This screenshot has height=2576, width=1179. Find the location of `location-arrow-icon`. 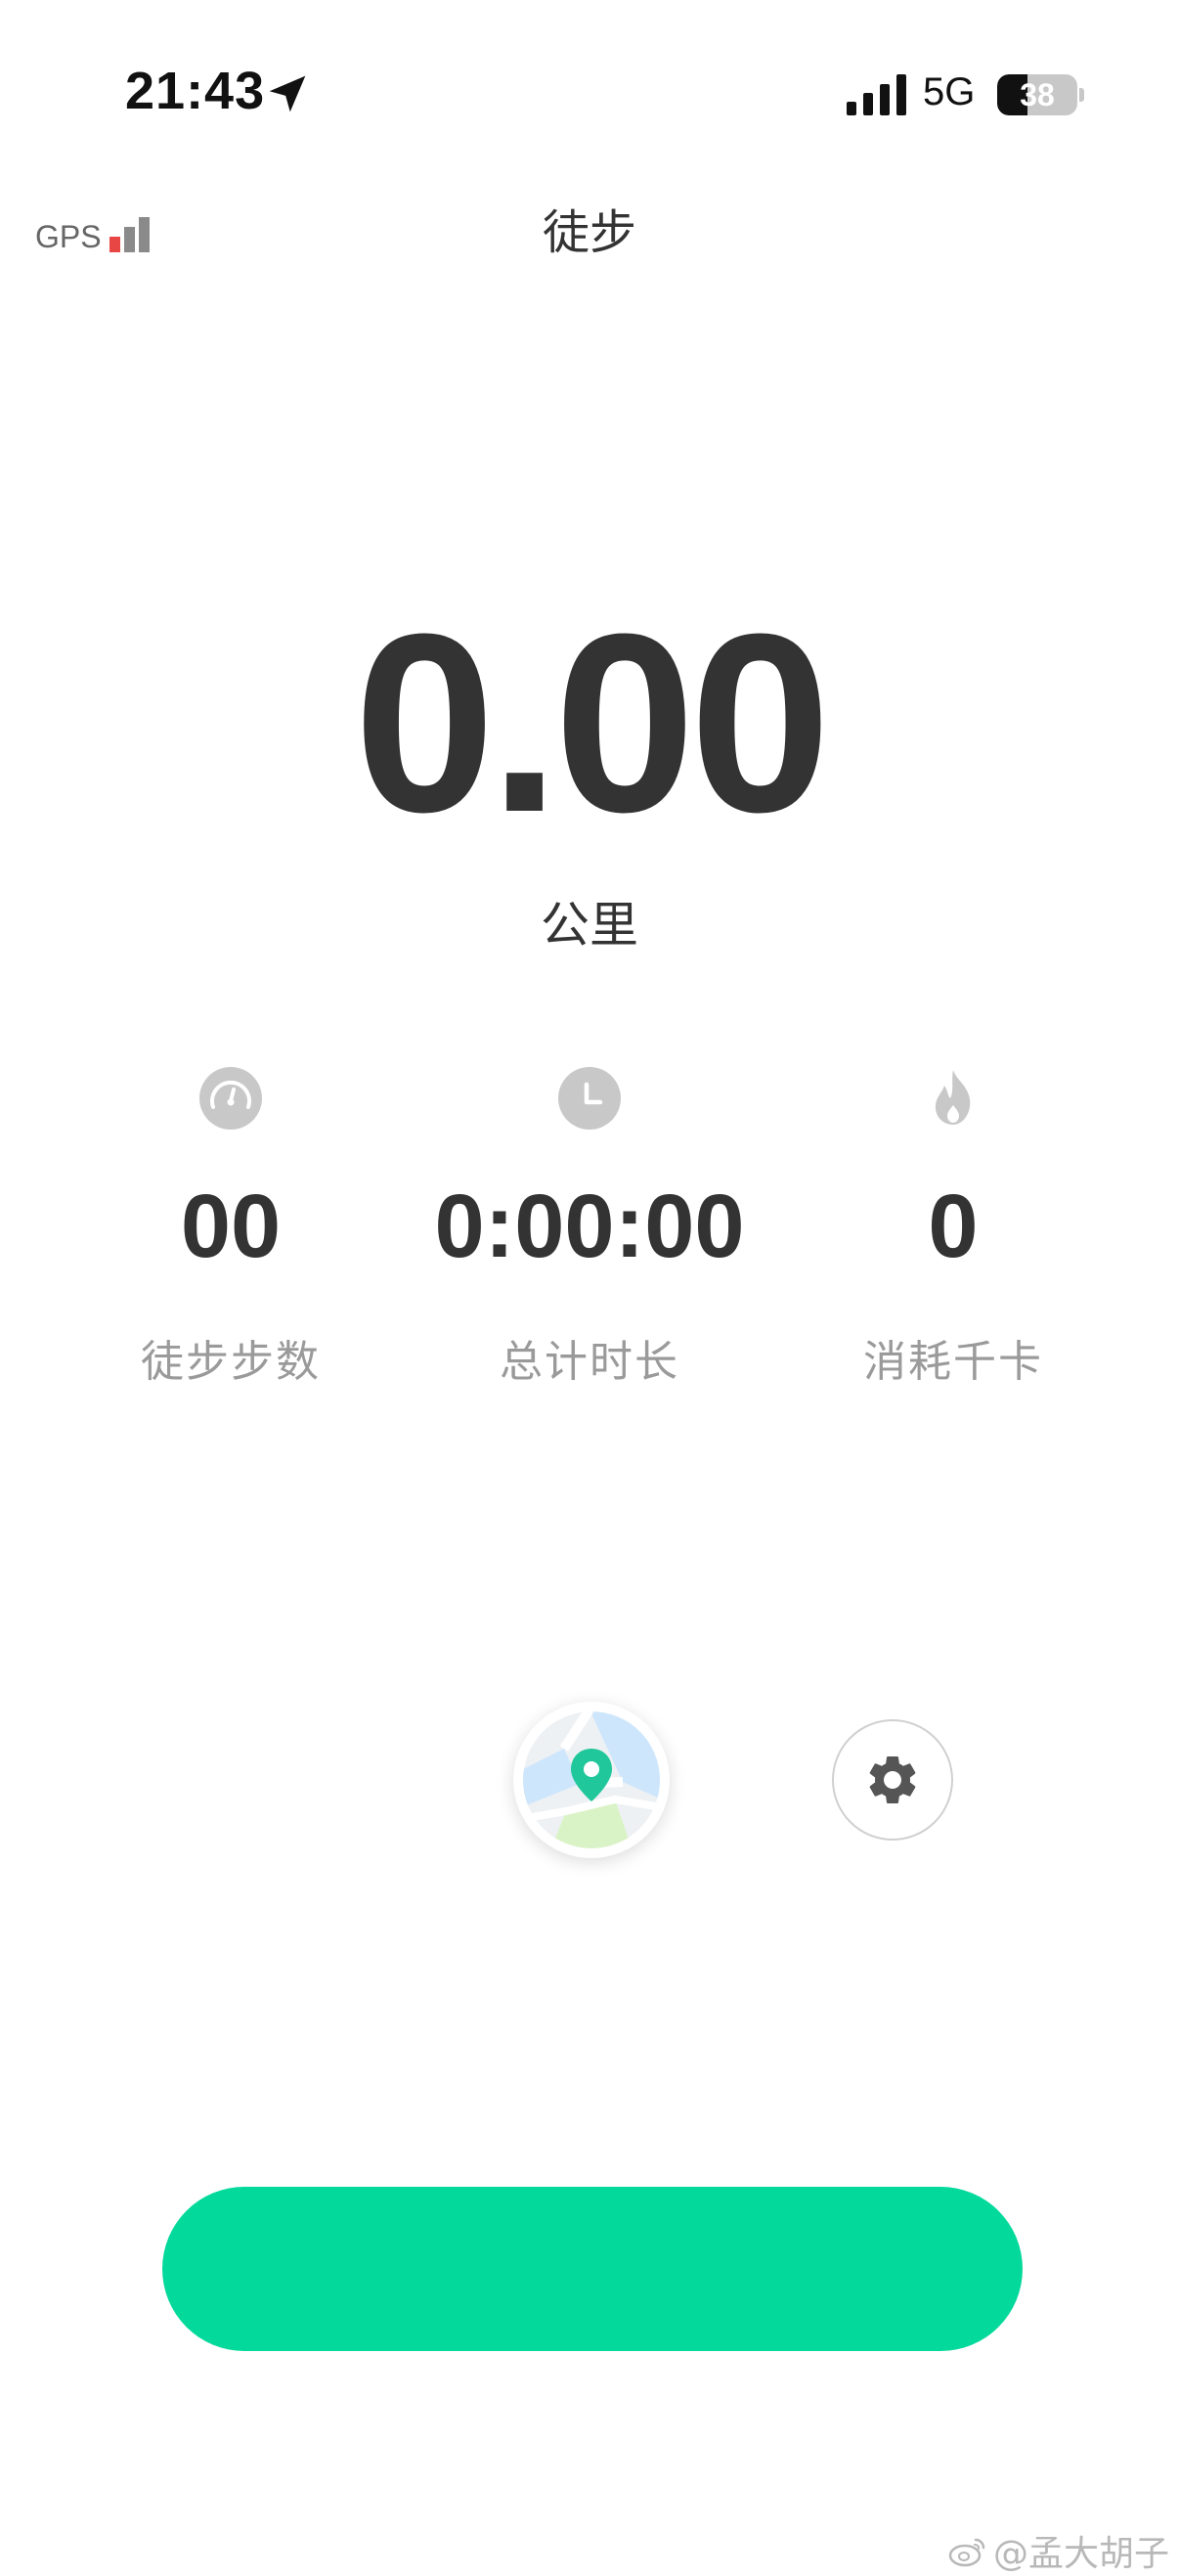

location-arrow-icon is located at coordinates (287, 93).